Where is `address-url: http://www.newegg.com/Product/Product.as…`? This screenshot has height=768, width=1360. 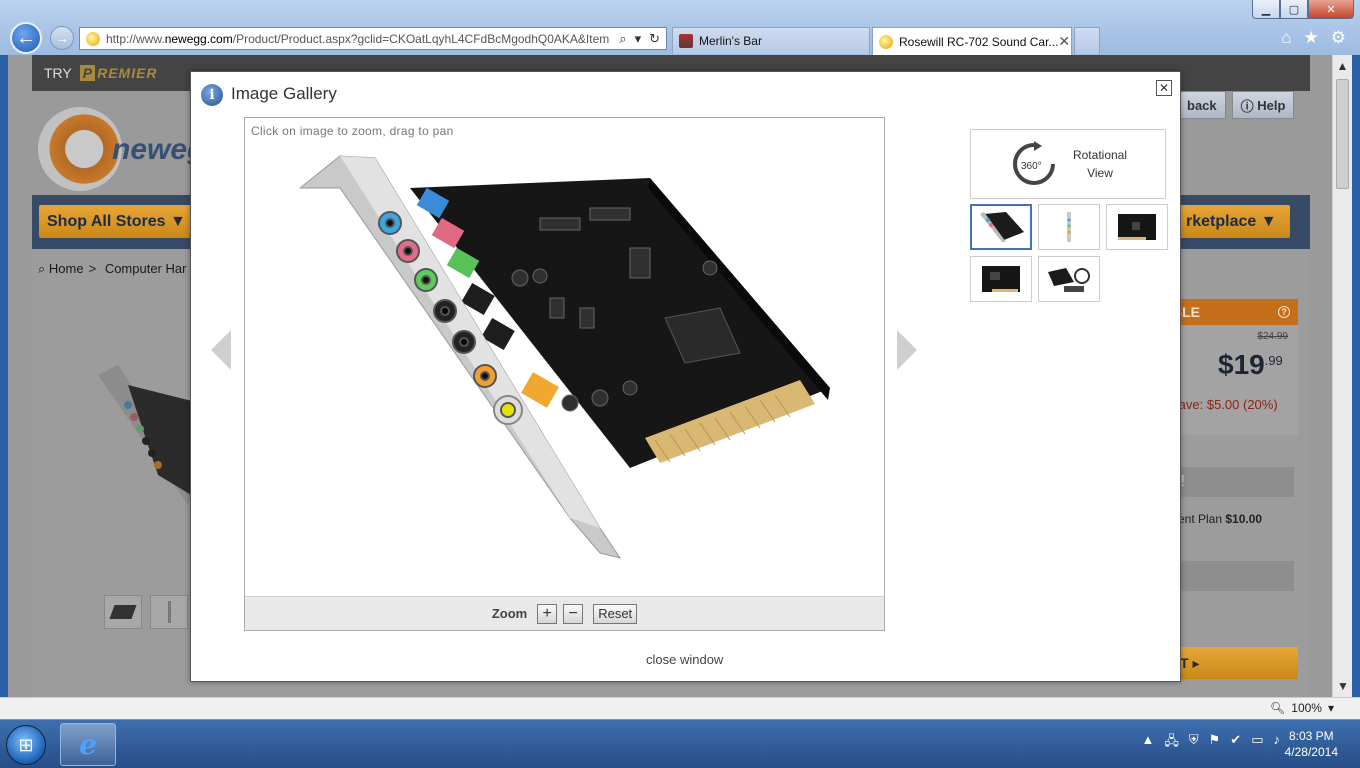 address-url: http://www.newegg.com/Product/Product.as… is located at coordinates (359, 39).